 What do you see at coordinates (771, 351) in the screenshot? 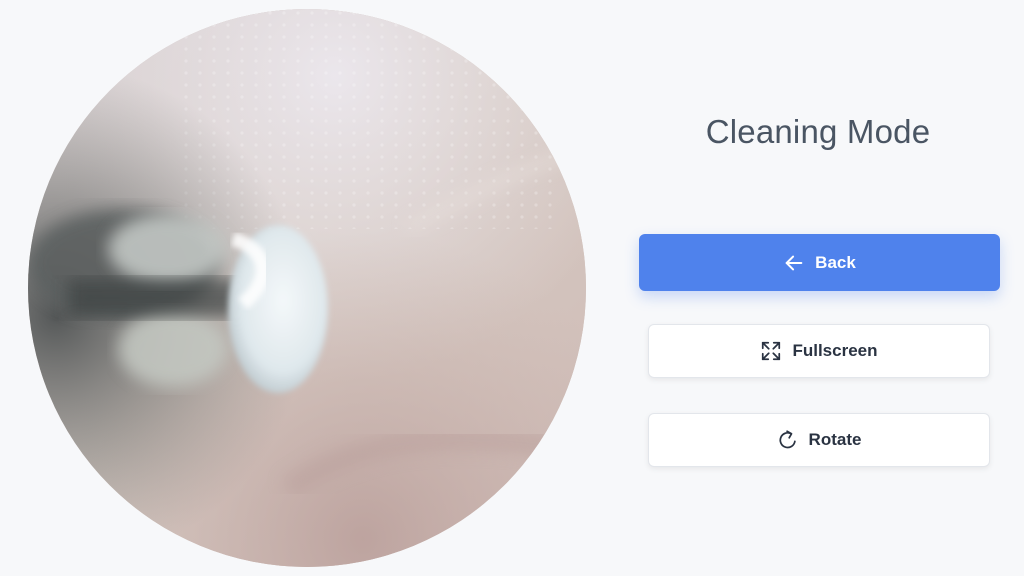
I see `expand-arrows-icon` at bounding box center [771, 351].